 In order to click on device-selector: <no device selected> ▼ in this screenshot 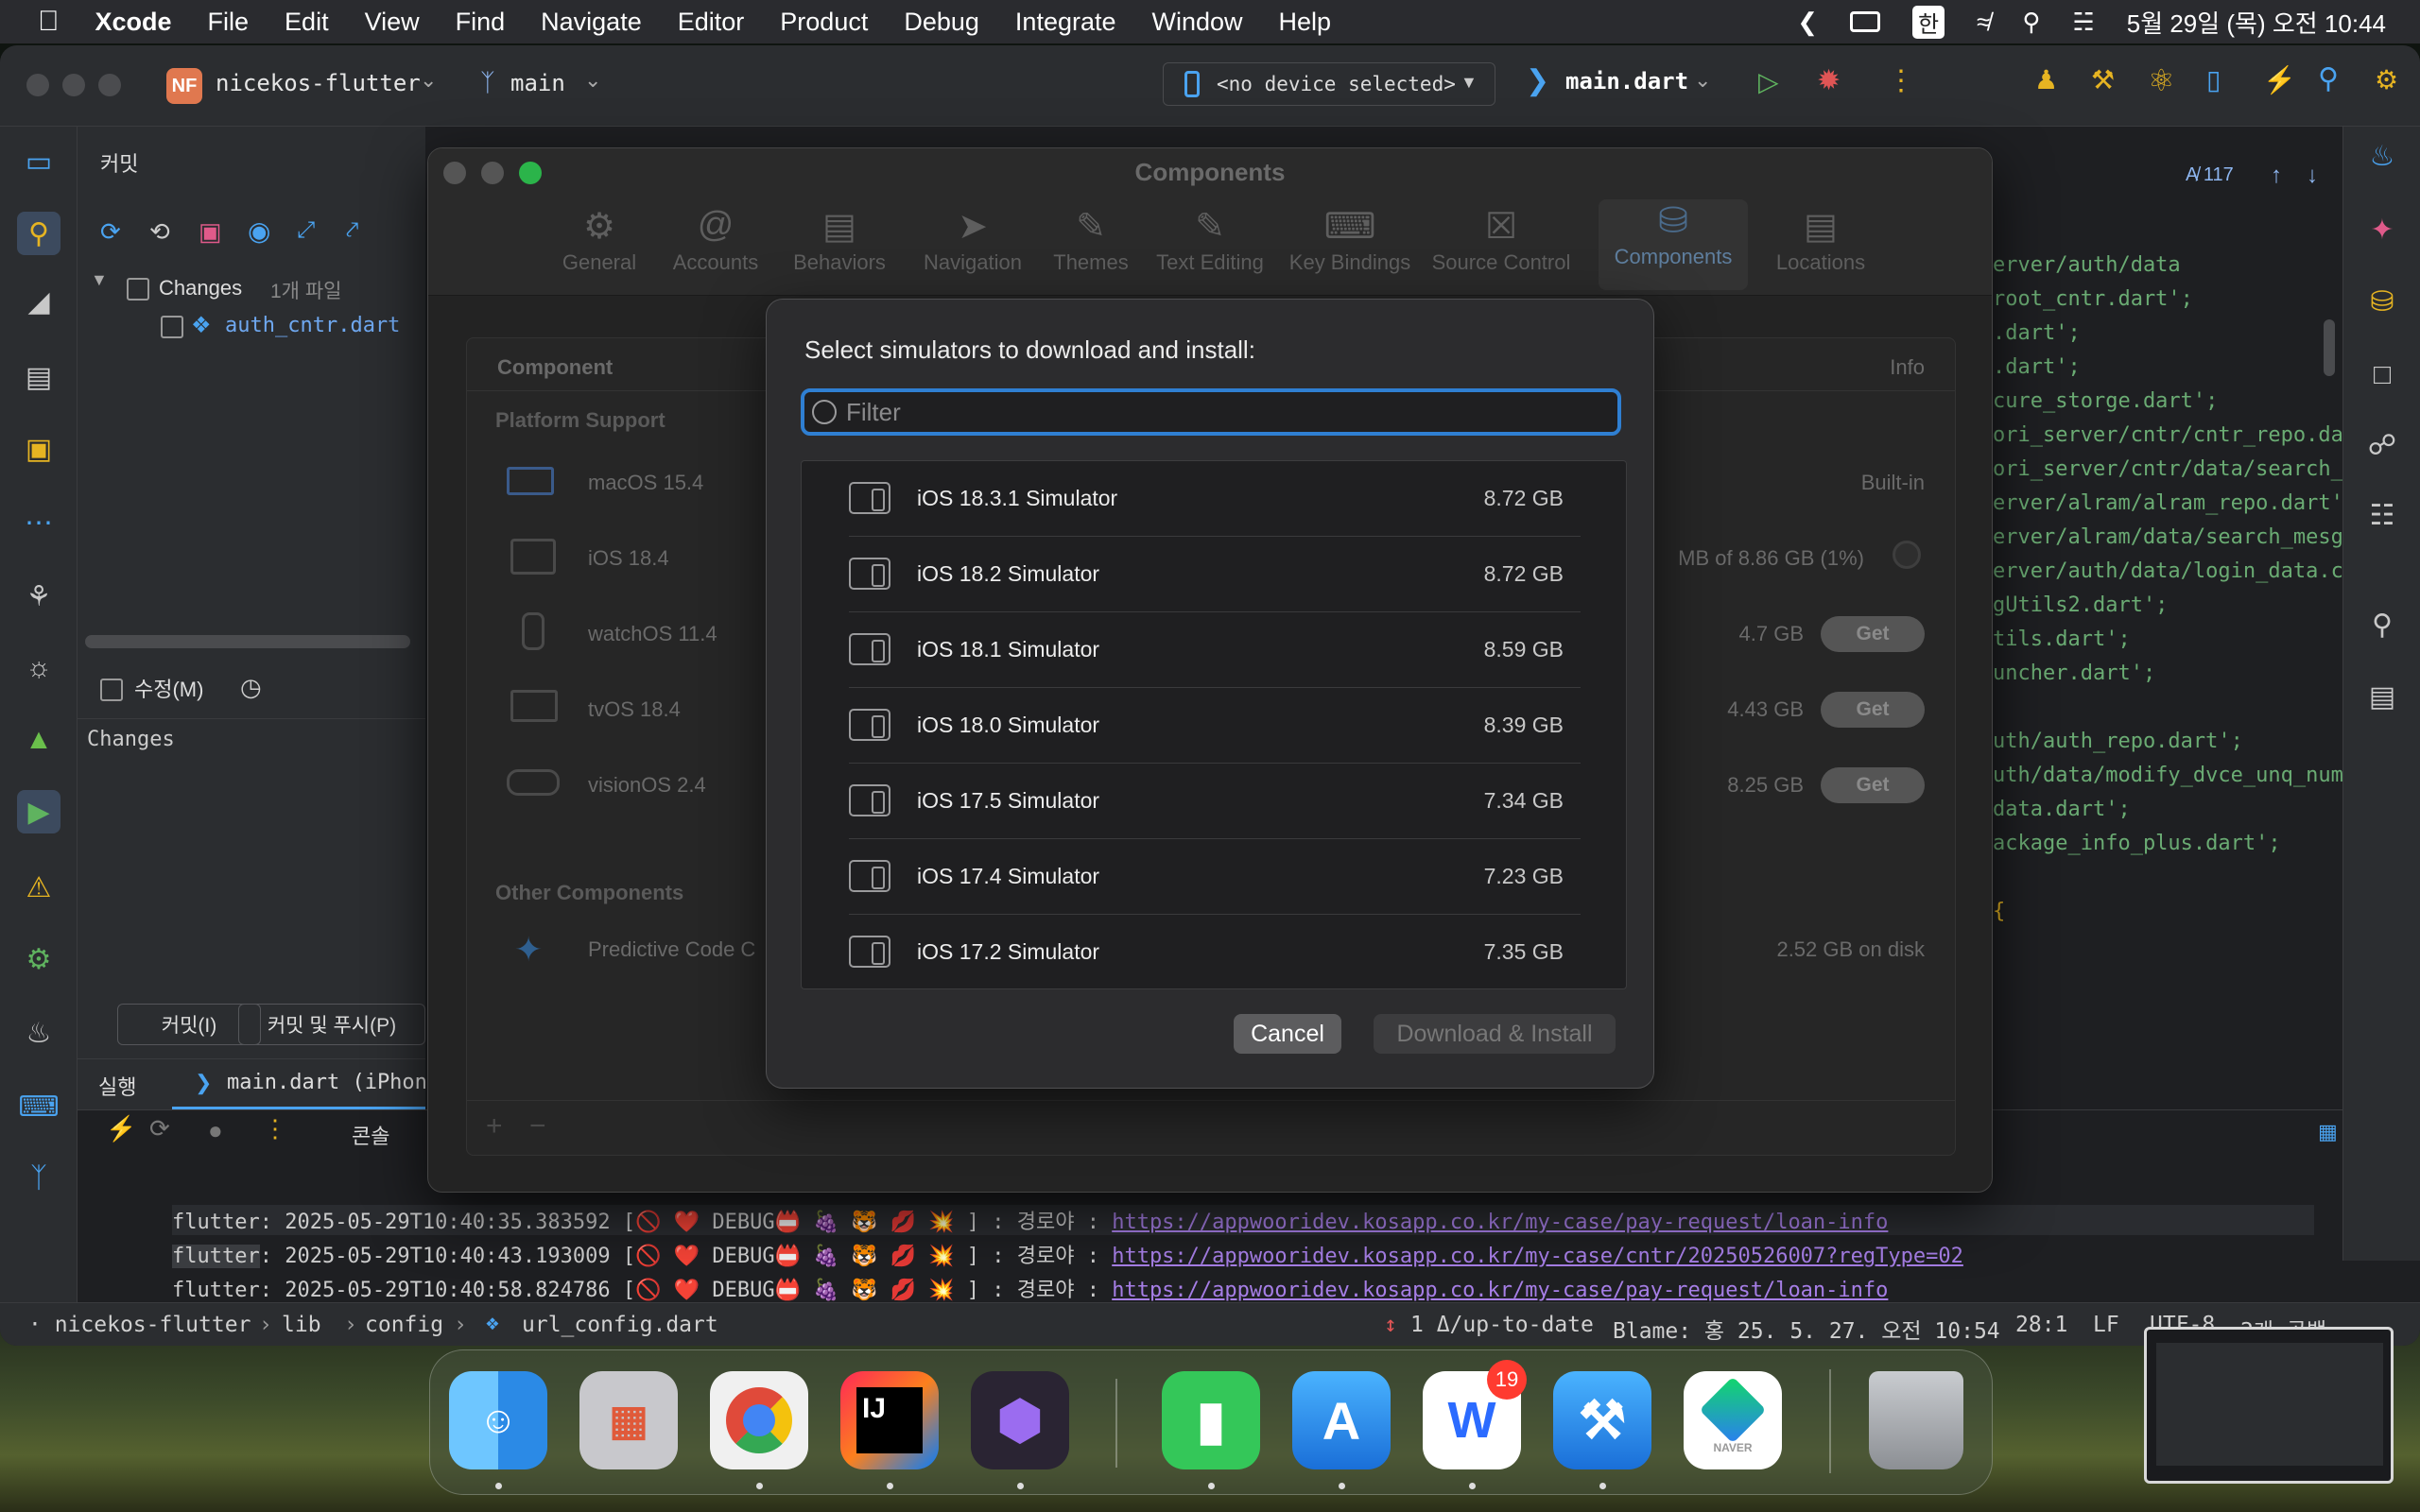, I will do `click(1329, 84)`.